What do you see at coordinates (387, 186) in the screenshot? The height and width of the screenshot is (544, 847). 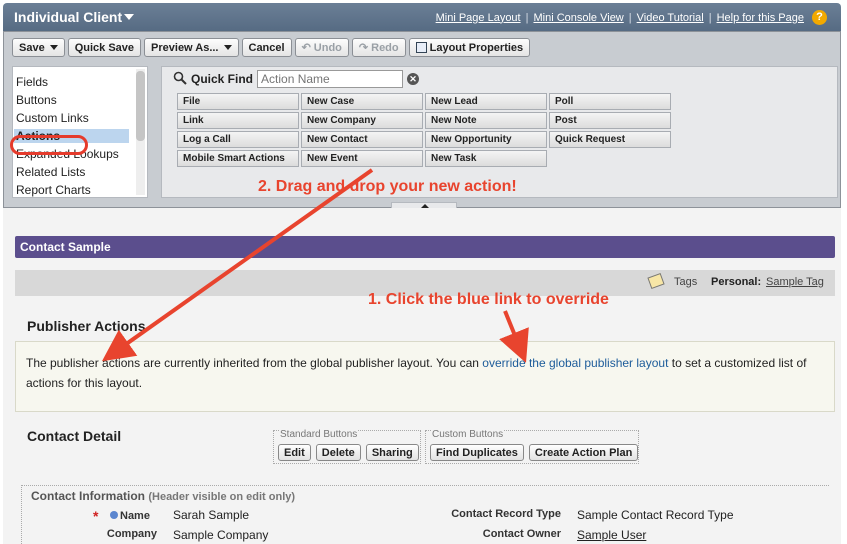 I see `step2-annotation: 2. Drag and drop your new action!` at bounding box center [387, 186].